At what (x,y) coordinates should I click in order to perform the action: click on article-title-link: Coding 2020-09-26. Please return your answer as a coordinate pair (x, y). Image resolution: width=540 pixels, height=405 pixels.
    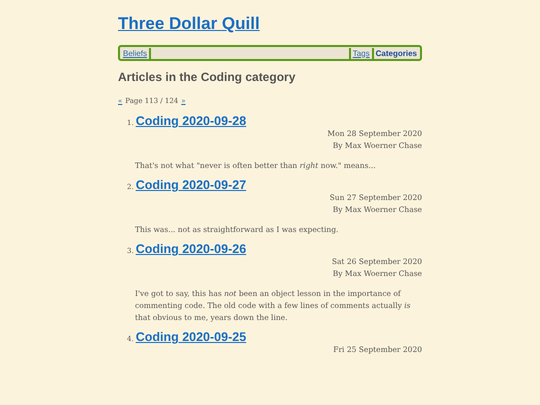
    Looking at the image, I should click on (191, 249).